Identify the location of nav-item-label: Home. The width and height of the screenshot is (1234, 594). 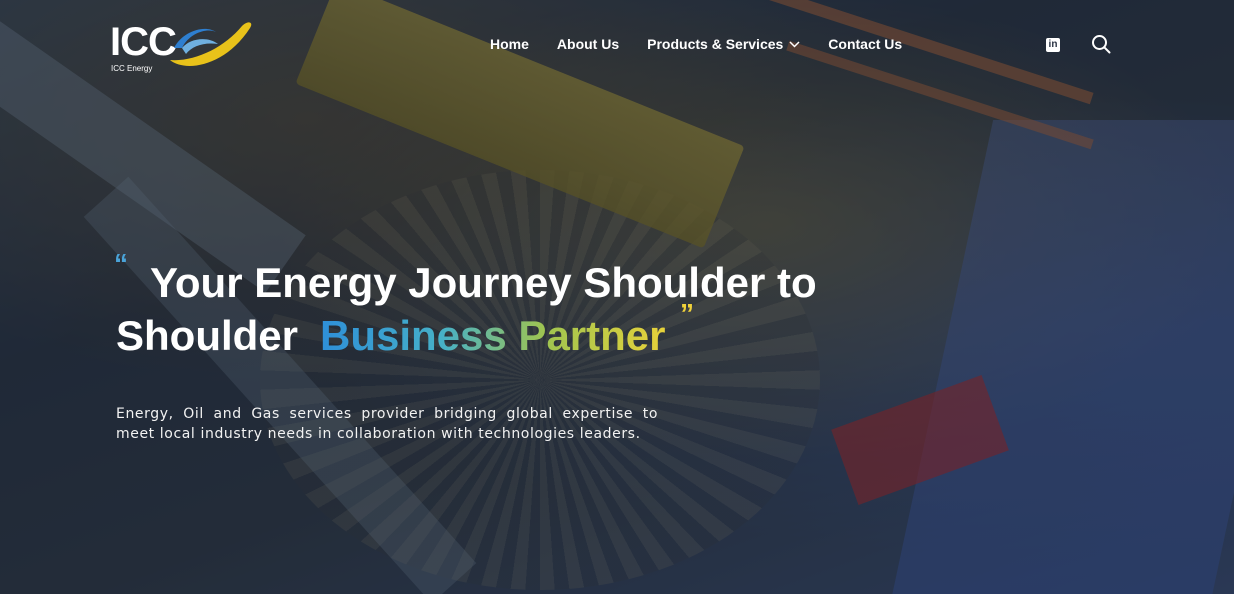
(509, 44).